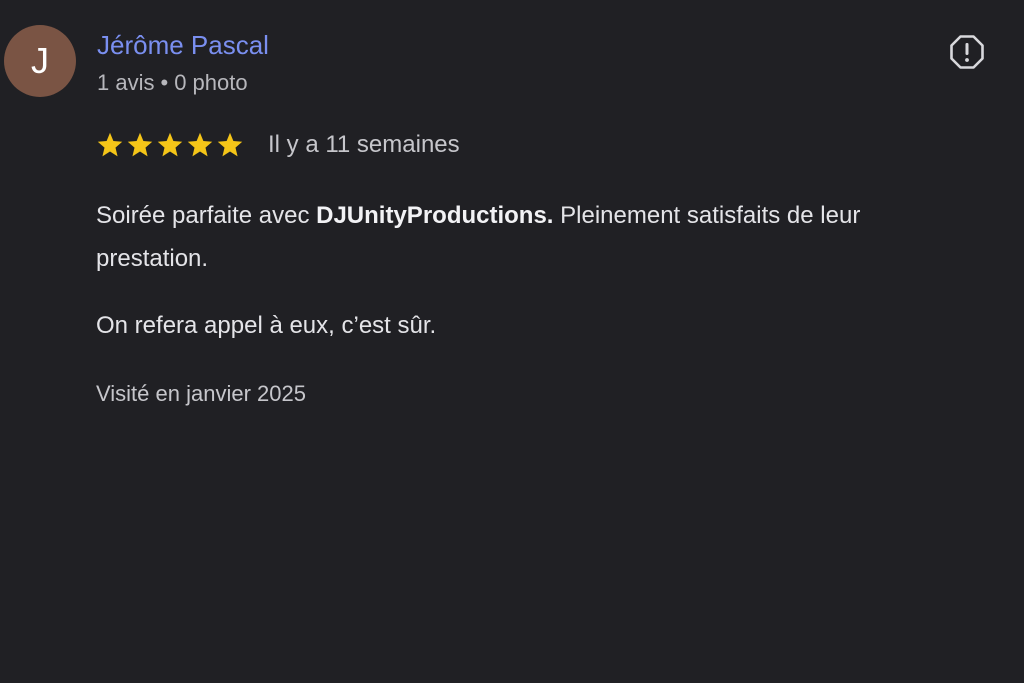  I want to click on star-rating, so click(170, 145).